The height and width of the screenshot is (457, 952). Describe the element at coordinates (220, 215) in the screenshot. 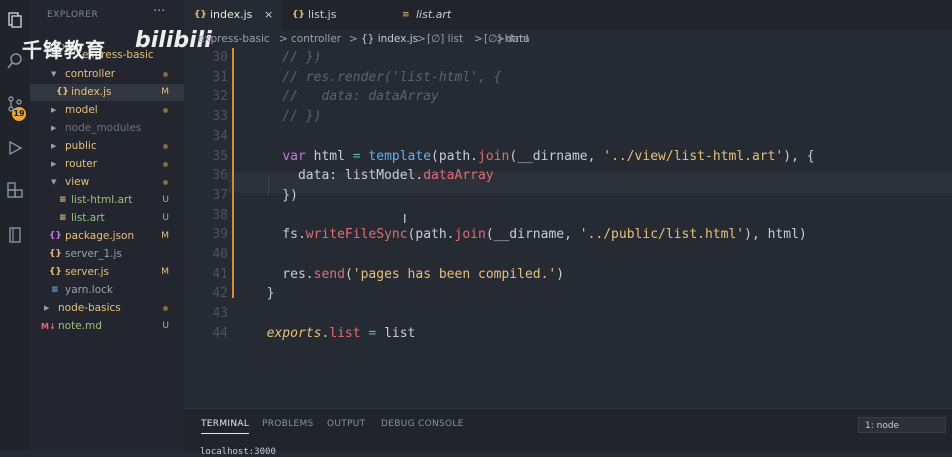

I see `line-number: 38` at that location.